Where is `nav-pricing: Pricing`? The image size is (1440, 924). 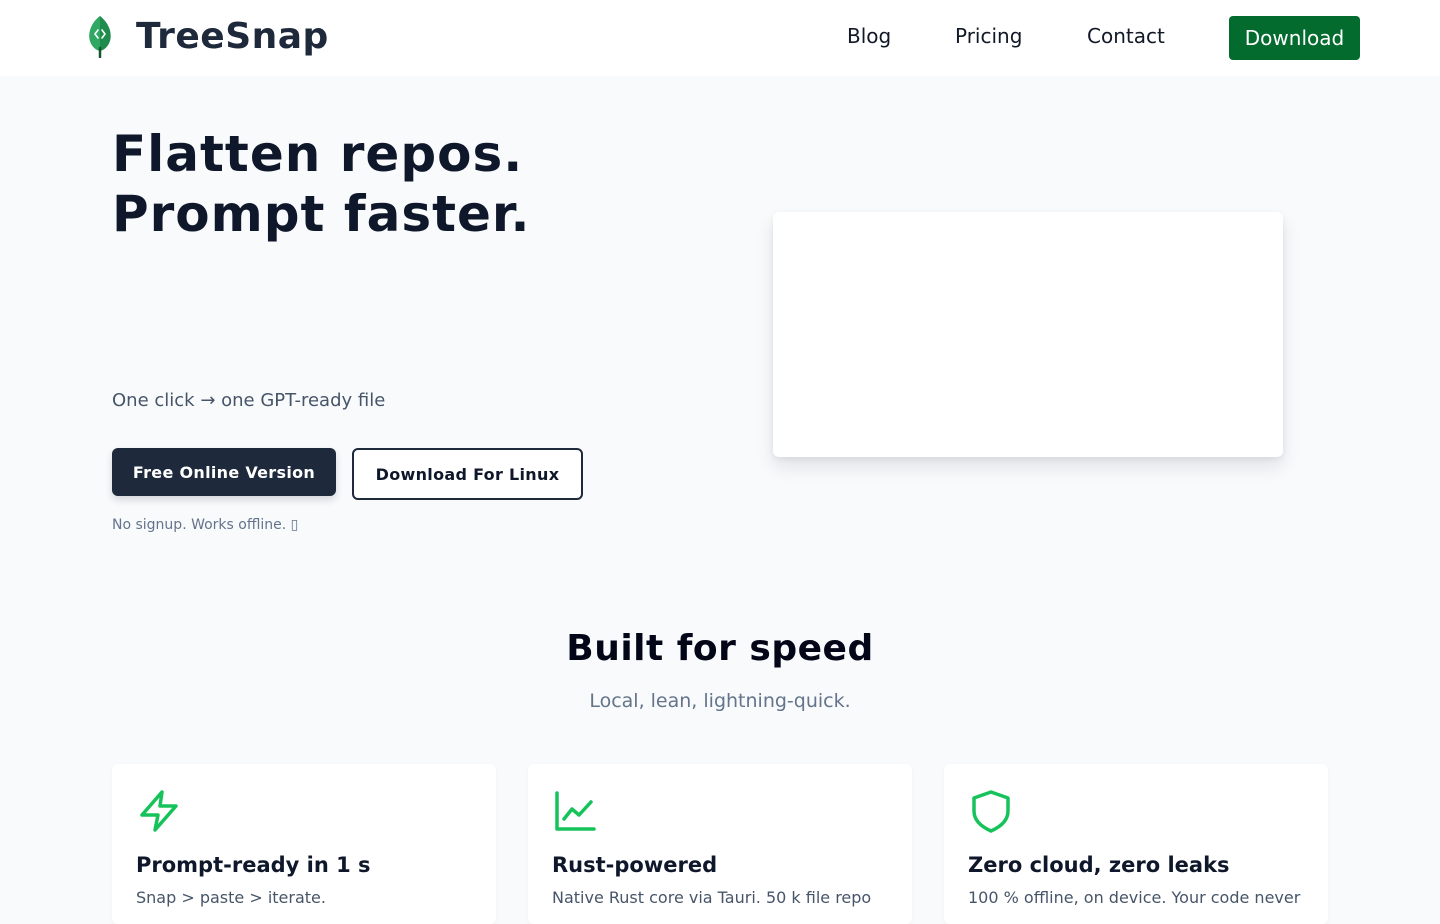
nav-pricing: Pricing is located at coordinates (988, 36).